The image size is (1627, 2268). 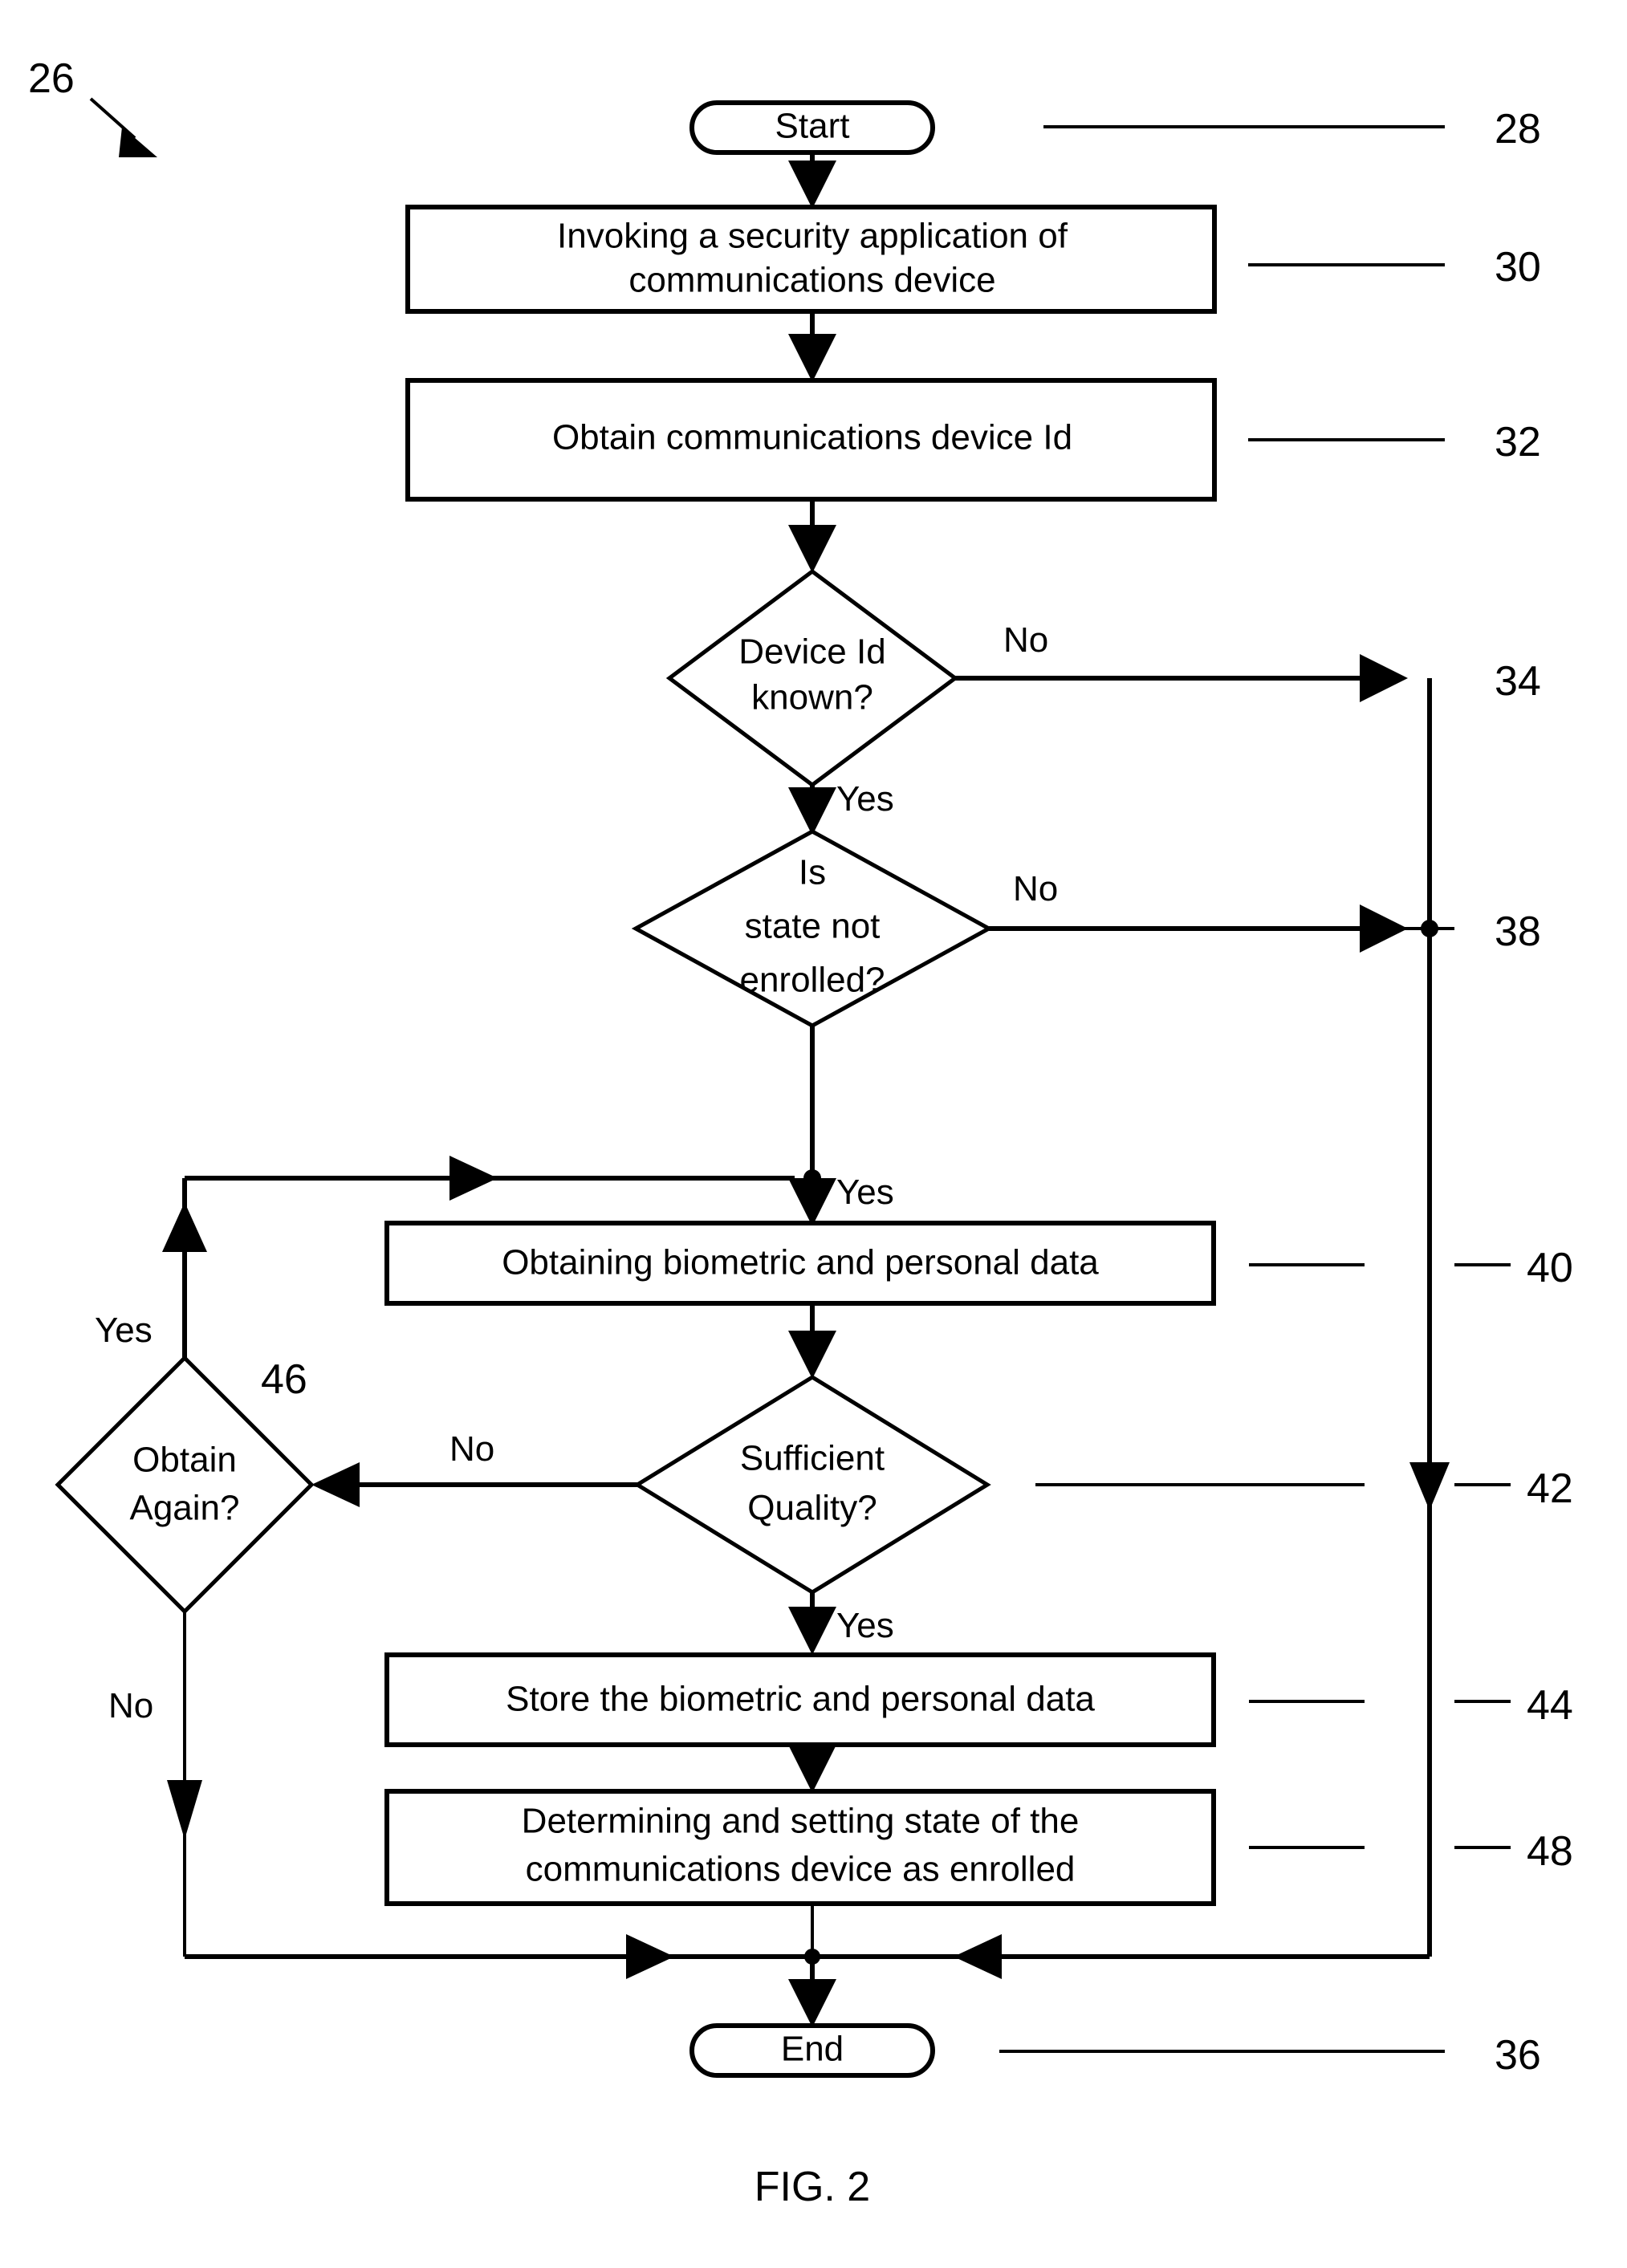 I want to click on ref-number-48: 48, so click(x=1550, y=1852).